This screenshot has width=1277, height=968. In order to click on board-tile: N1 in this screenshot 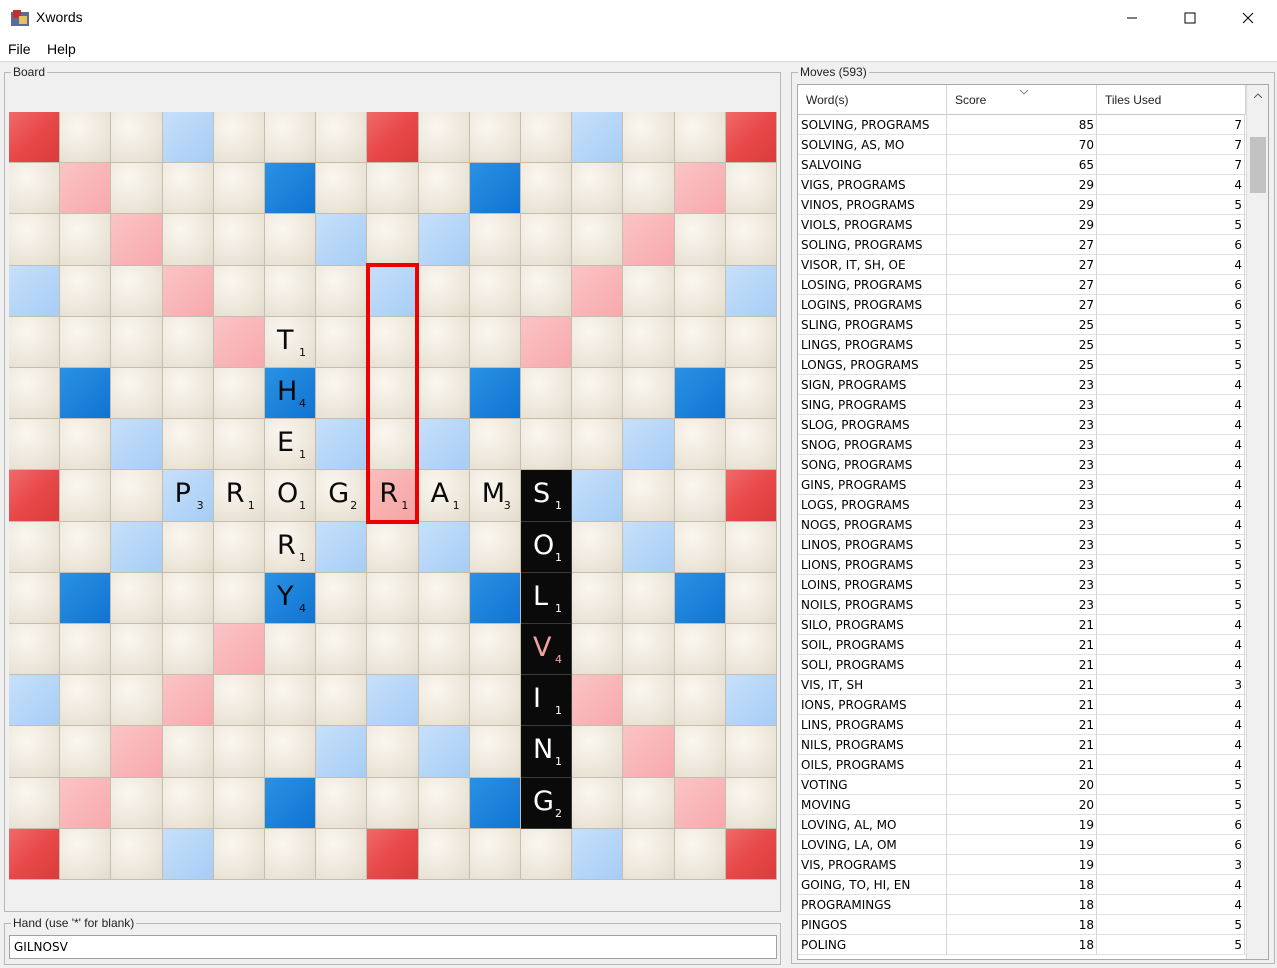, I will do `click(547, 752)`.